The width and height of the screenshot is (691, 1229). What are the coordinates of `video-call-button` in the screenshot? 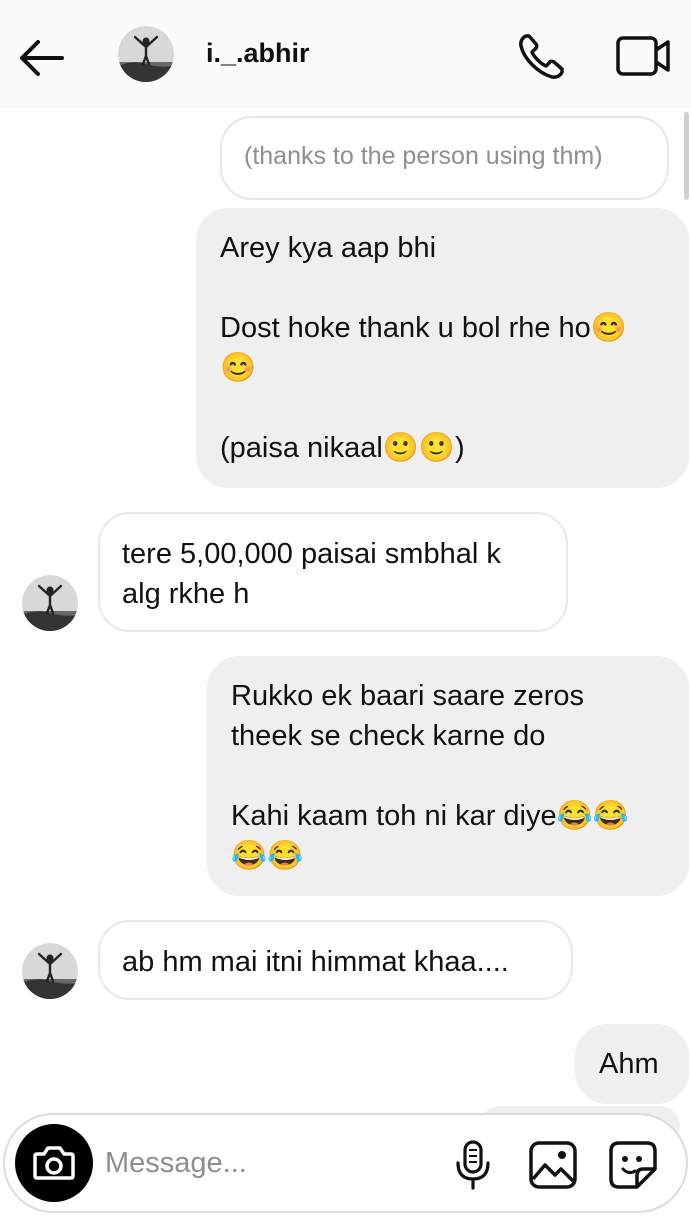 It's located at (642, 56).